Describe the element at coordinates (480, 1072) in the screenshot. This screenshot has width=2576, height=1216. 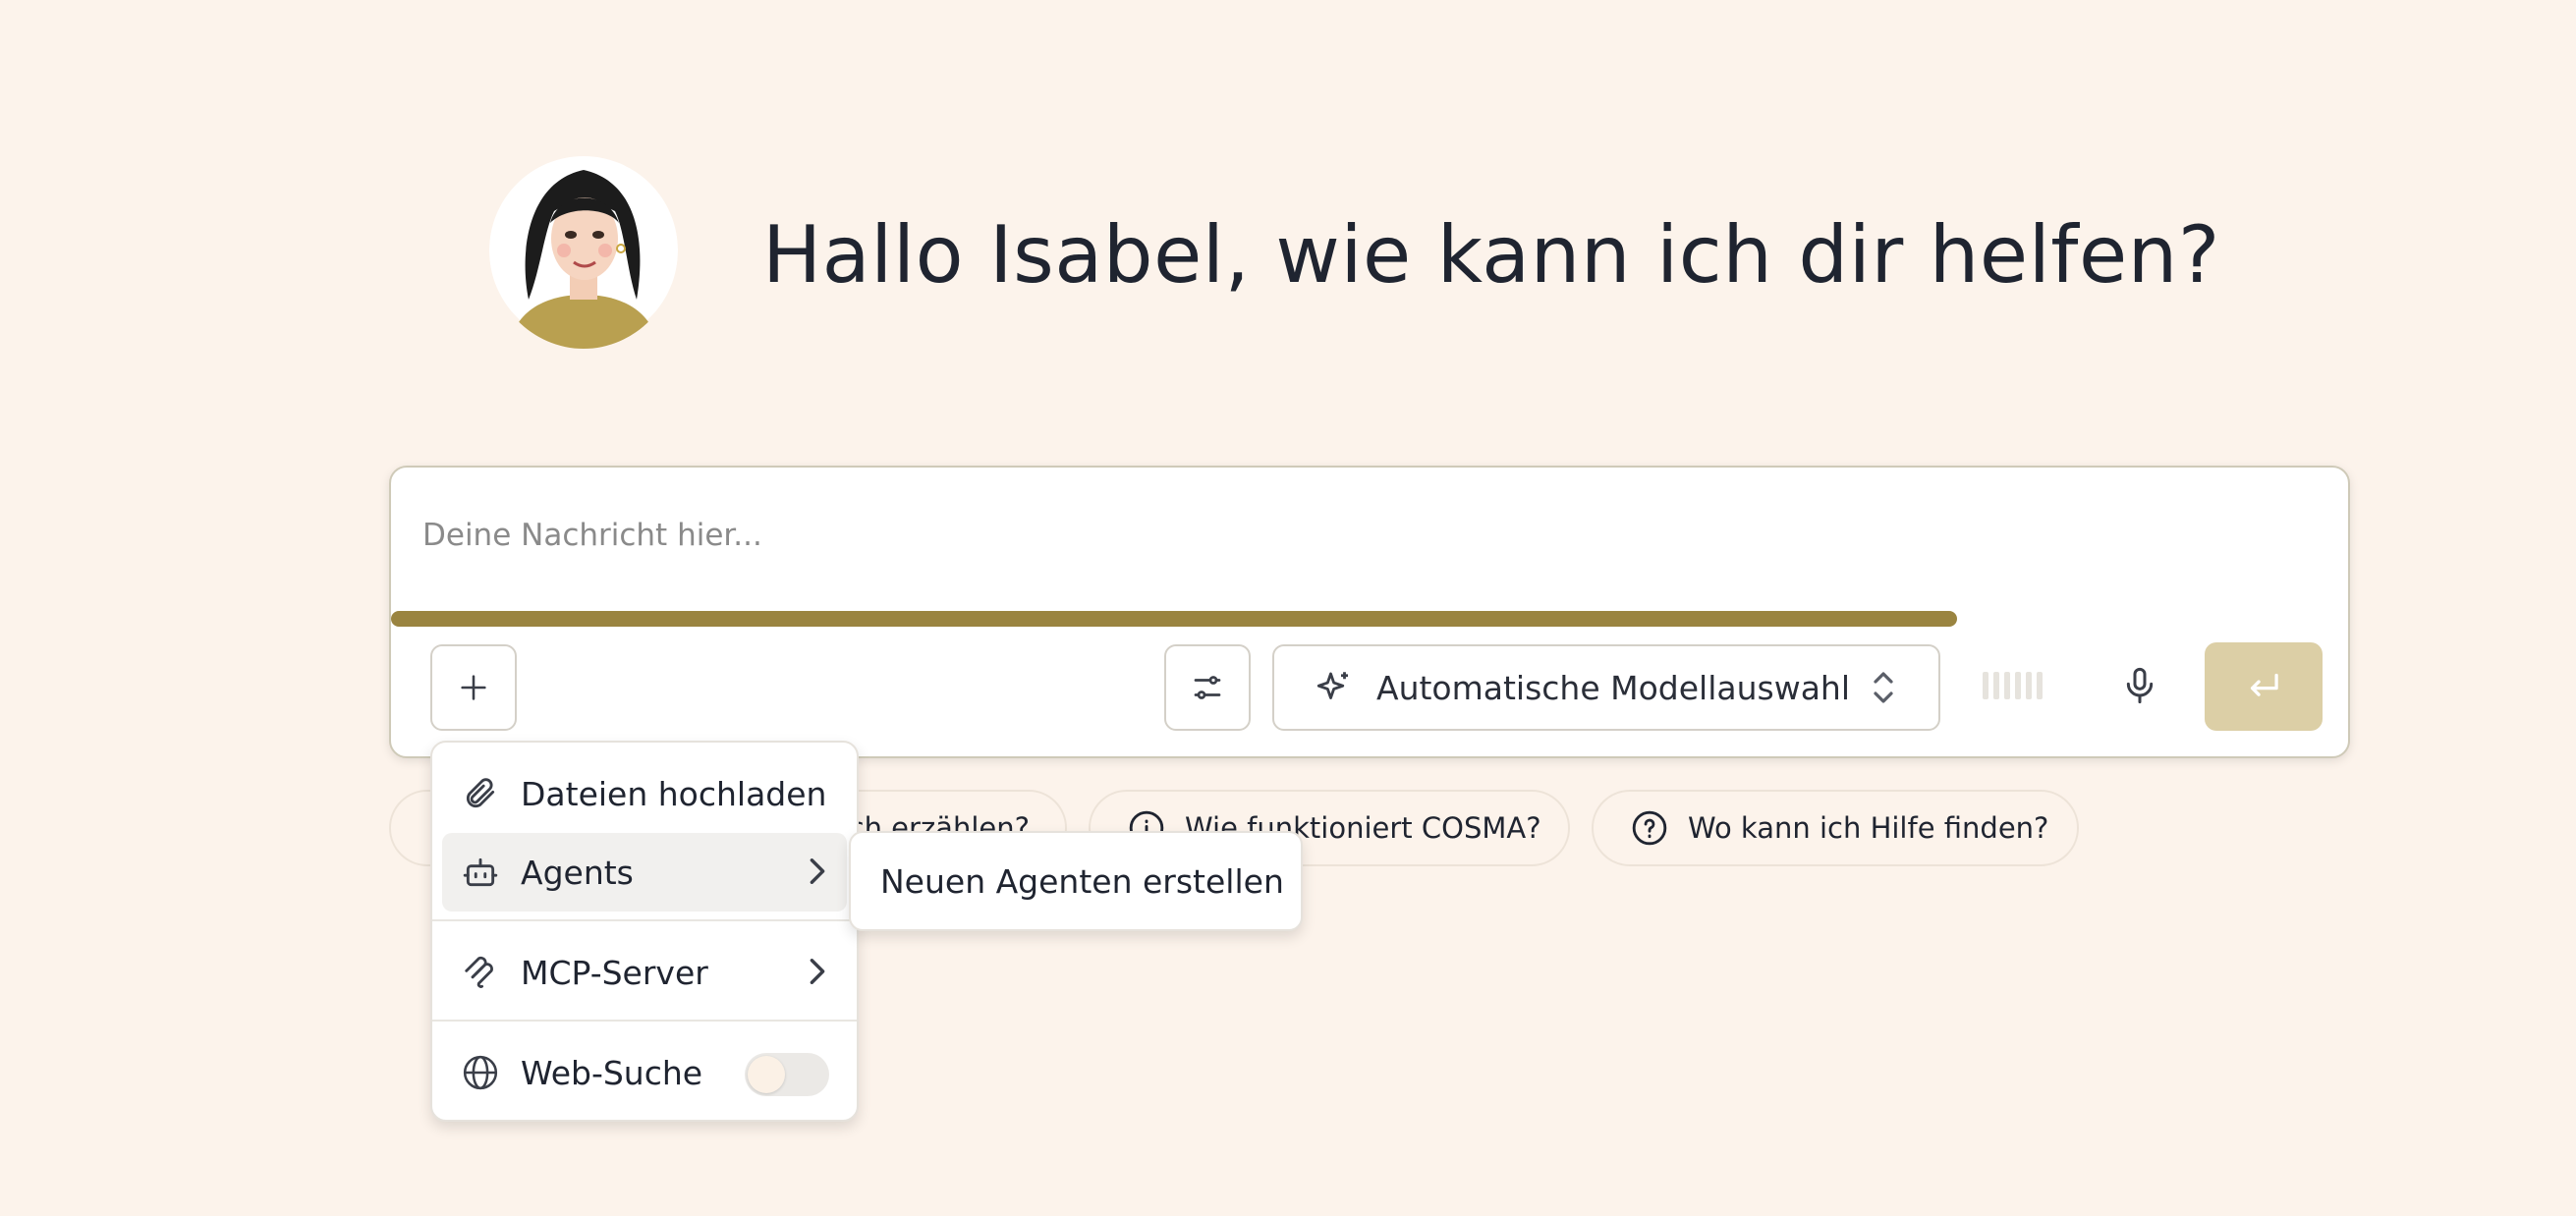
I see `globe-icon` at that location.